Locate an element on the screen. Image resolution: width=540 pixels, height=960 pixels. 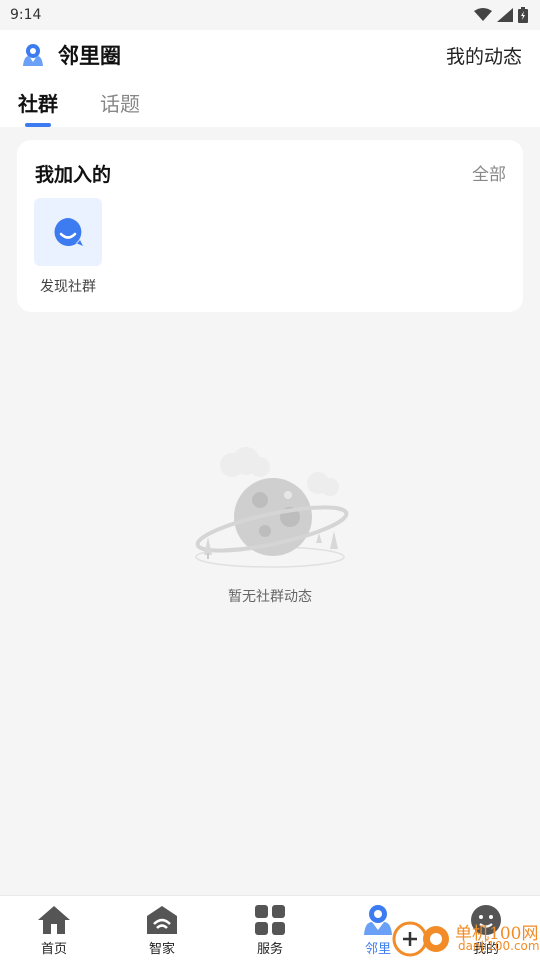
nav-smart-home-label: 智家 is located at coordinates (161, 949).